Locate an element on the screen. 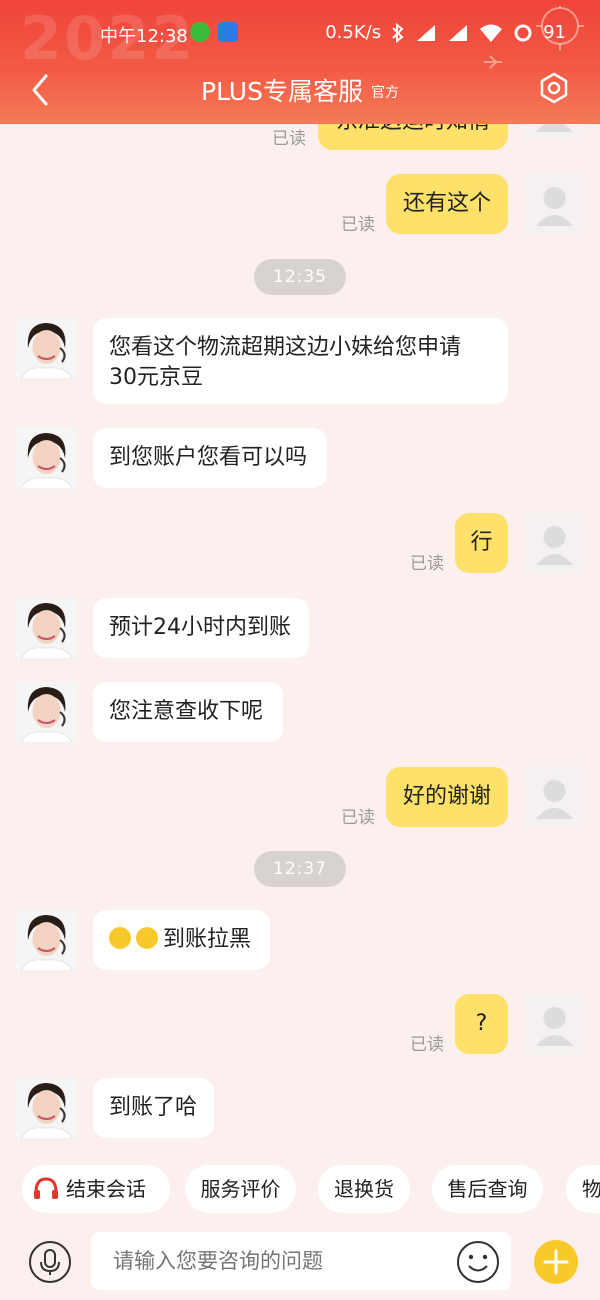 This screenshot has height=1300, width=600. status-time: 中午12:38 is located at coordinates (144, 36).